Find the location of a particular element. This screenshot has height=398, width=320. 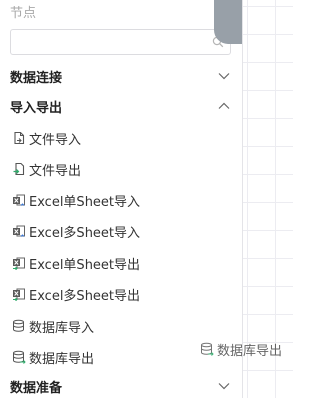

node-item-excel-single-export: Excel单Sheet导出 is located at coordinates (122, 263).